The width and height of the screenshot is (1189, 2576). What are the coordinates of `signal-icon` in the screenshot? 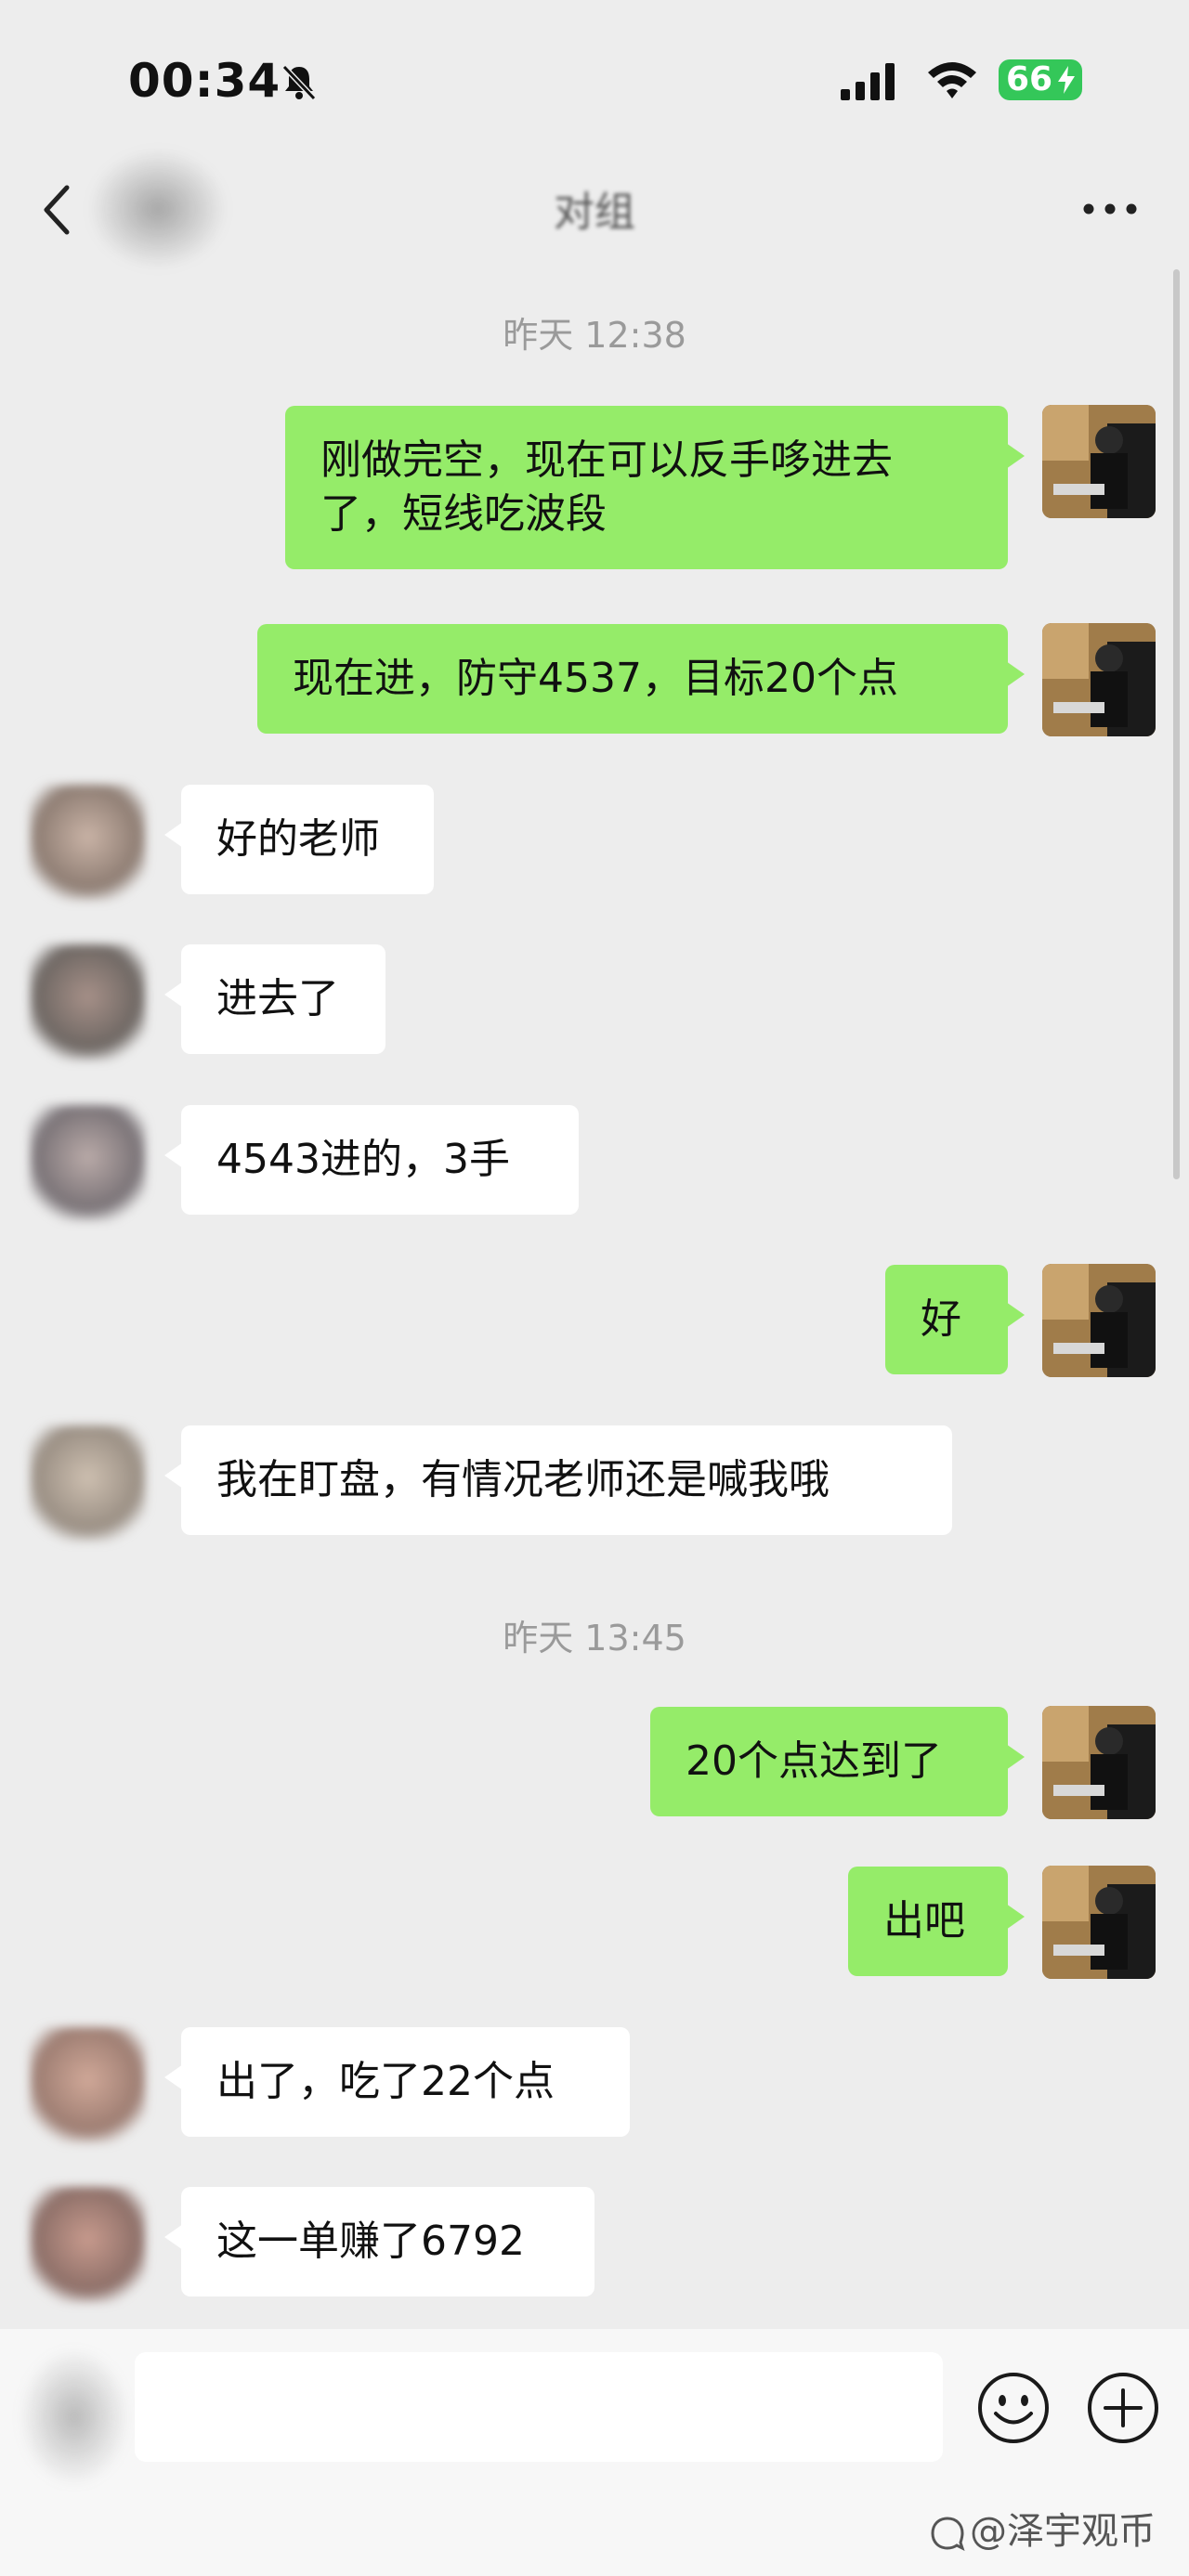 It's located at (868, 81).